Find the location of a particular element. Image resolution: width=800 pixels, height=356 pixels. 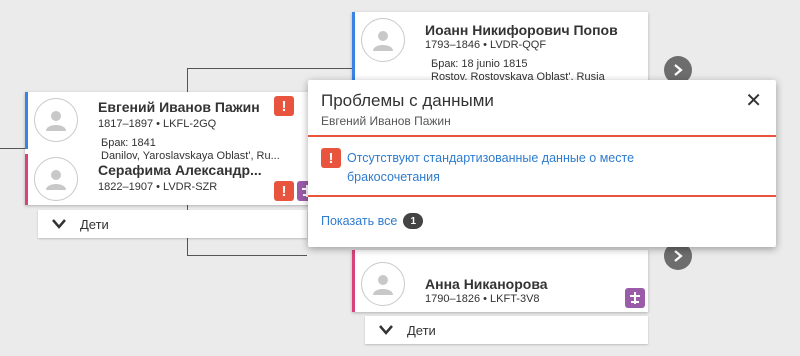

person-wife-bottom-right: Анна Никанорова 1790–1826 • LKFT-3V8 is located at coordinates (500, 281).